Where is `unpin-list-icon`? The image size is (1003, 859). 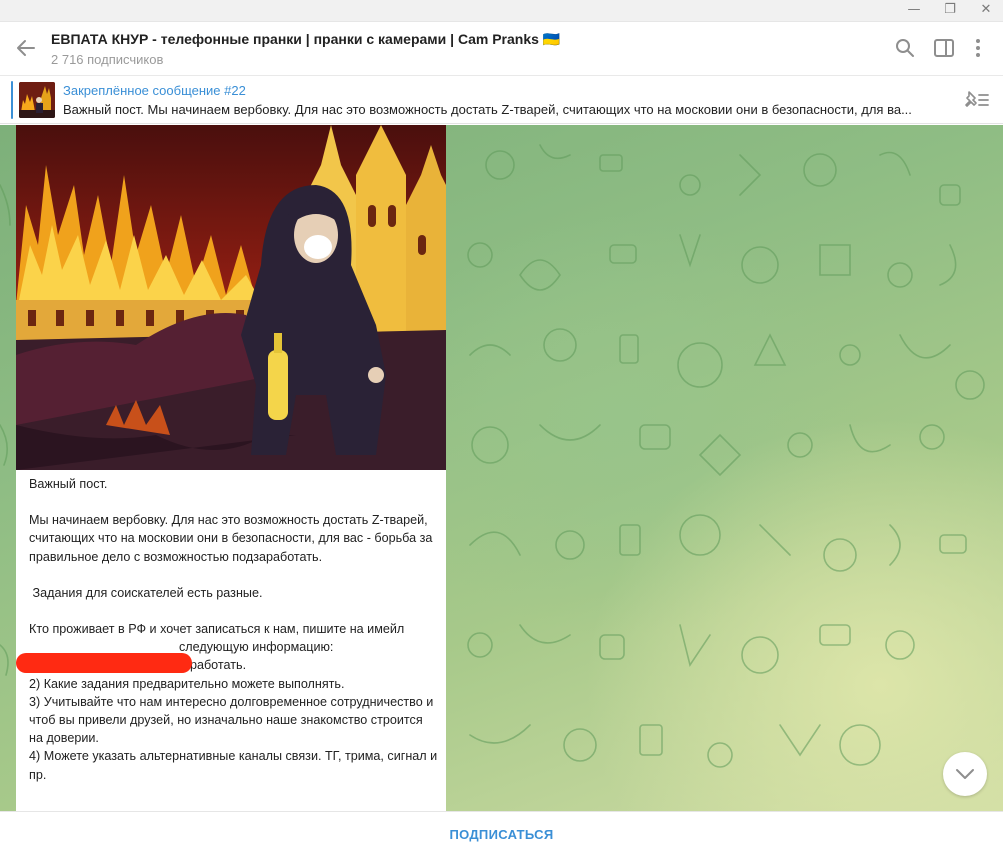
unpin-list-icon is located at coordinates (977, 100).